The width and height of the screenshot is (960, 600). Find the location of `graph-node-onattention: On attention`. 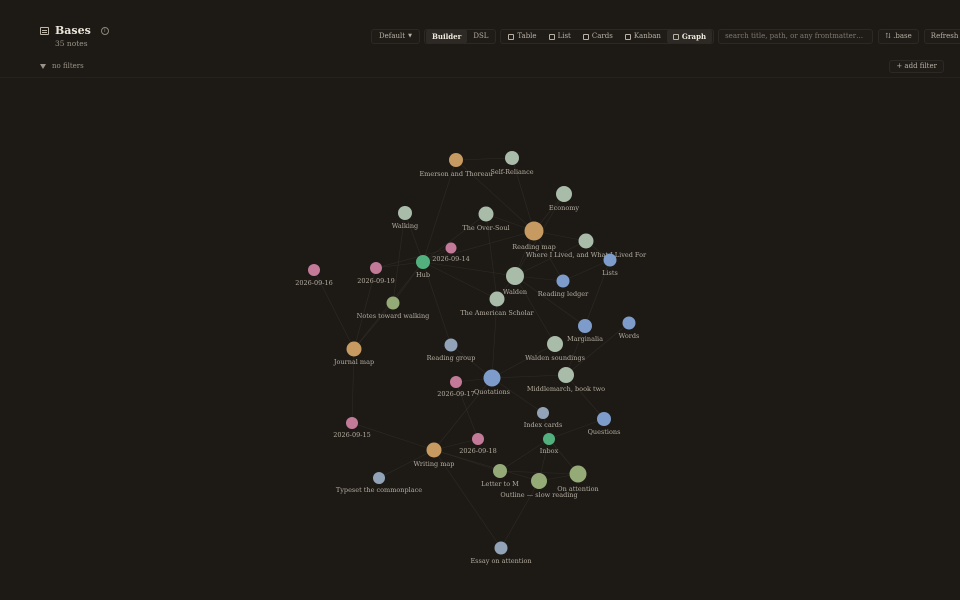

graph-node-onattention: On attention is located at coordinates (578, 479).